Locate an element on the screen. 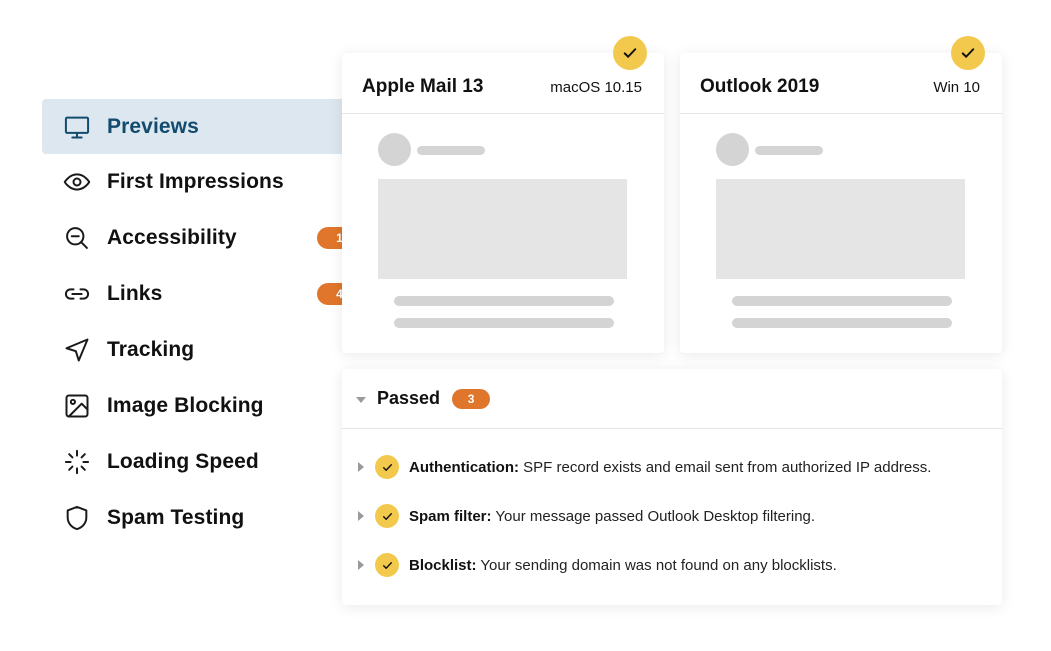 The image size is (1051, 651). sidebar-item-label: First Impressions is located at coordinates (195, 181).